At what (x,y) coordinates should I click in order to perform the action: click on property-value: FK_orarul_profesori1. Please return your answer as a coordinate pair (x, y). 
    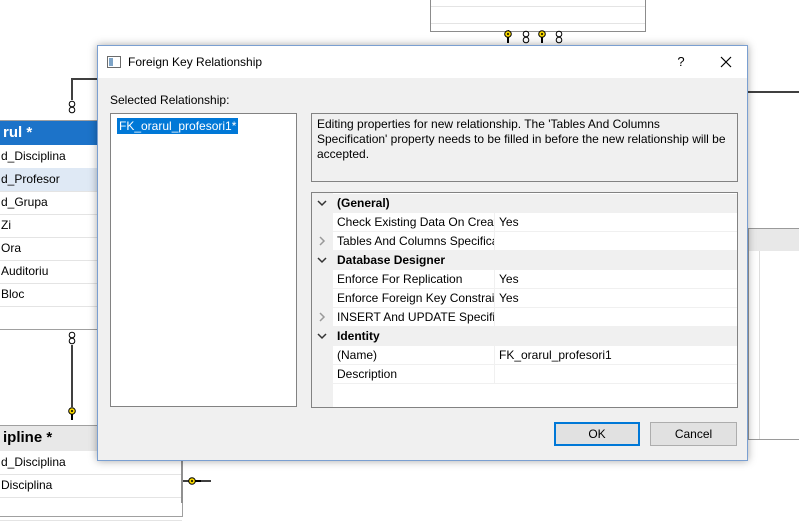
    Looking at the image, I should click on (555, 355).